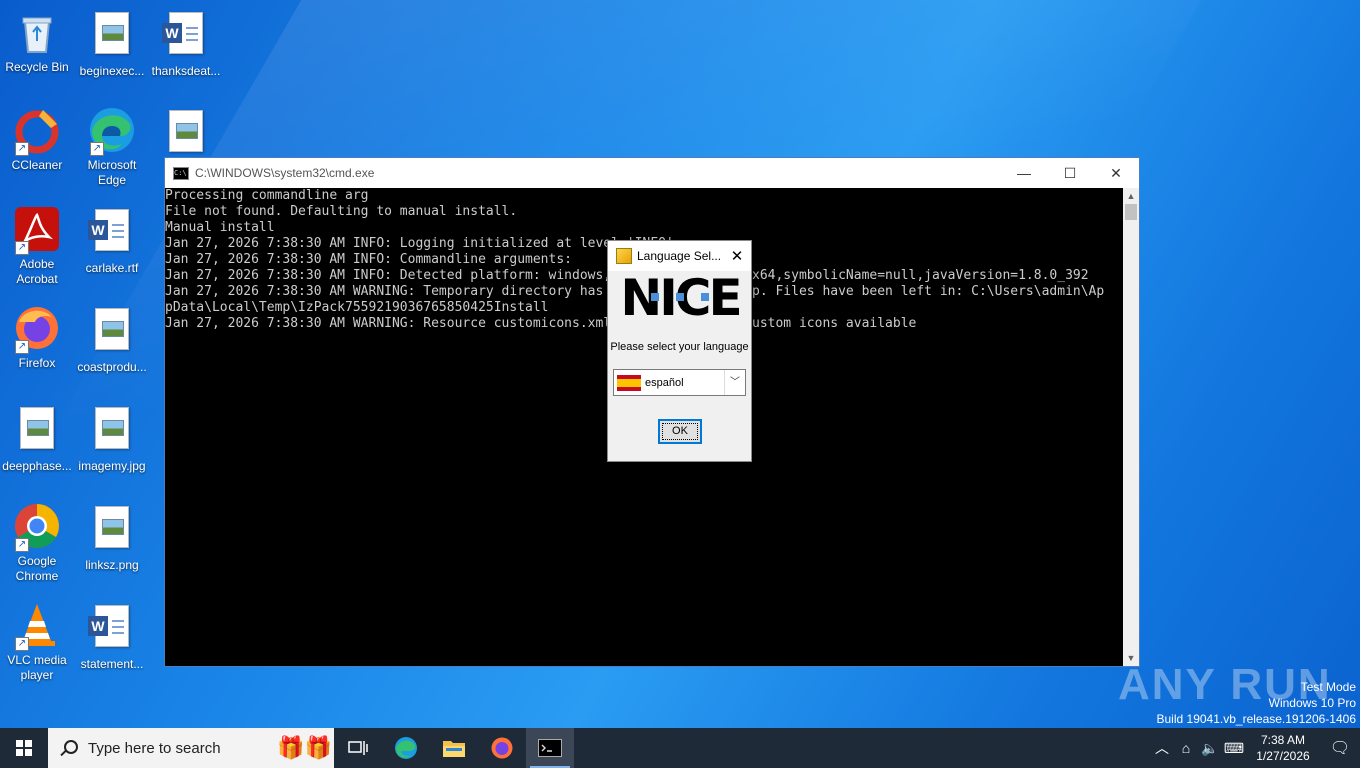  What do you see at coordinates (37, 363) in the screenshot?
I see `desktop-icon-label: Firefox` at bounding box center [37, 363].